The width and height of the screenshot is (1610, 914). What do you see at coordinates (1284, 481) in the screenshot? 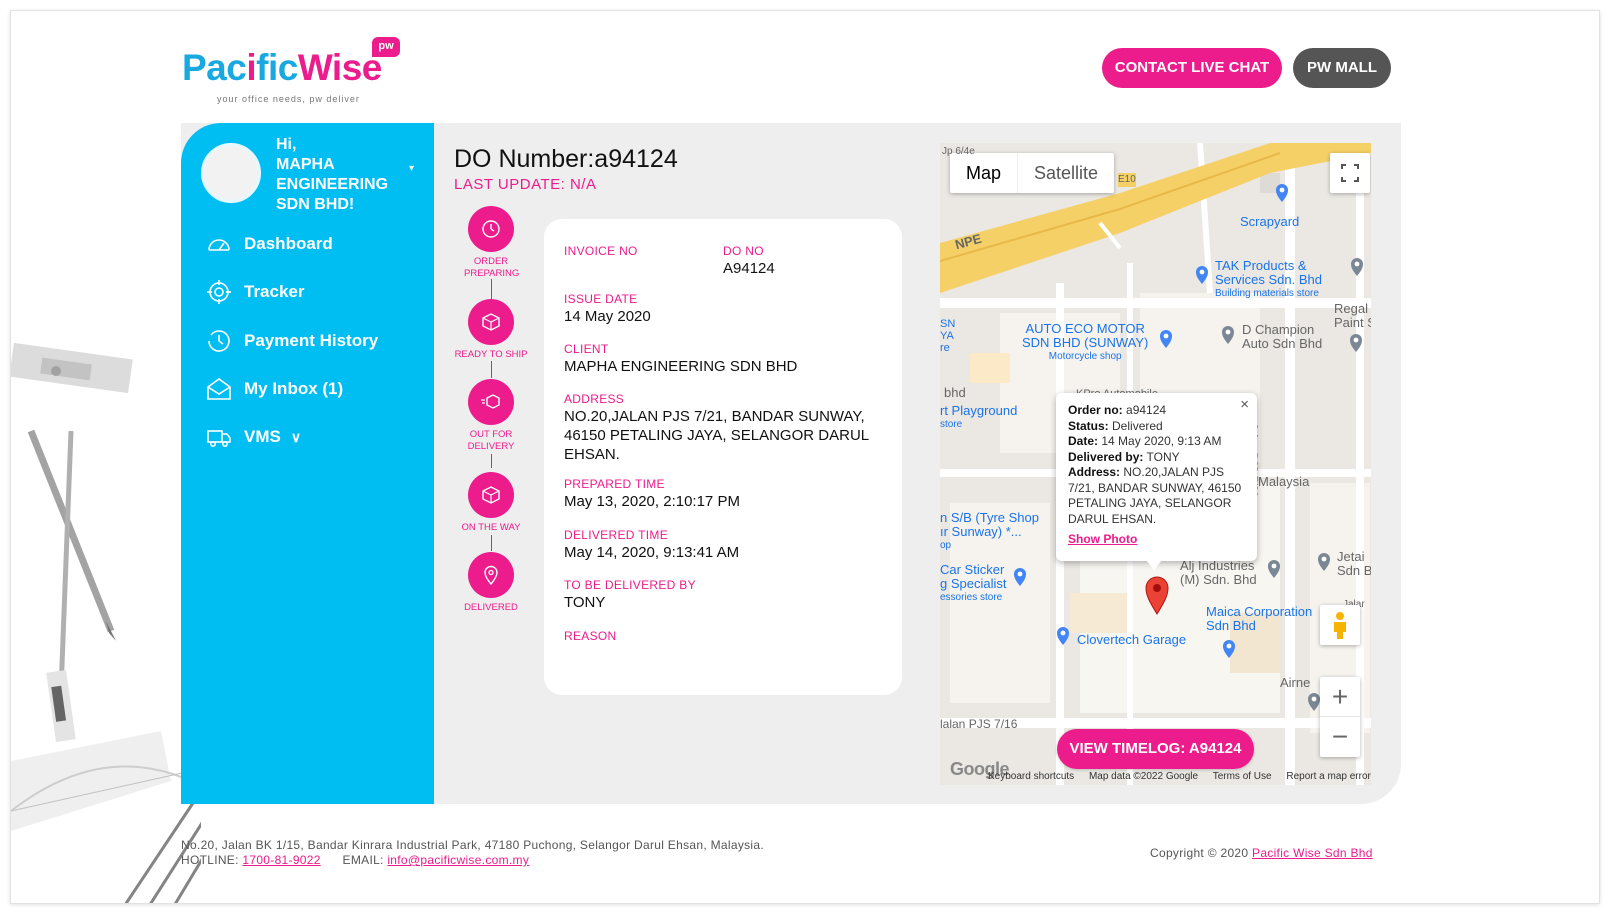
I see `map-label: Malaysia` at bounding box center [1284, 481].